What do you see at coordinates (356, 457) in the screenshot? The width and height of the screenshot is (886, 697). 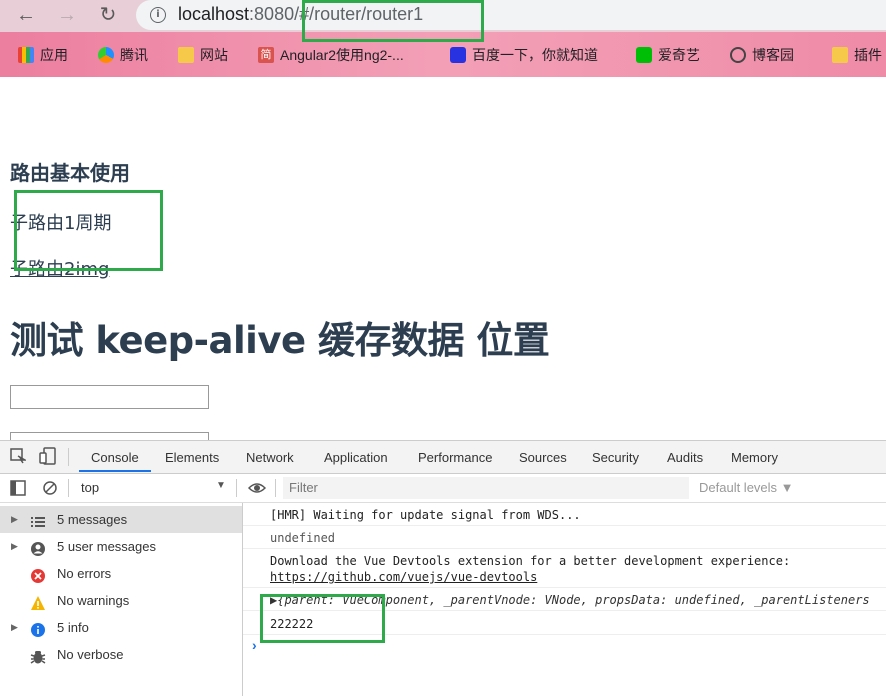 I see `tab-application: Application` at bounding box center [356, 457].